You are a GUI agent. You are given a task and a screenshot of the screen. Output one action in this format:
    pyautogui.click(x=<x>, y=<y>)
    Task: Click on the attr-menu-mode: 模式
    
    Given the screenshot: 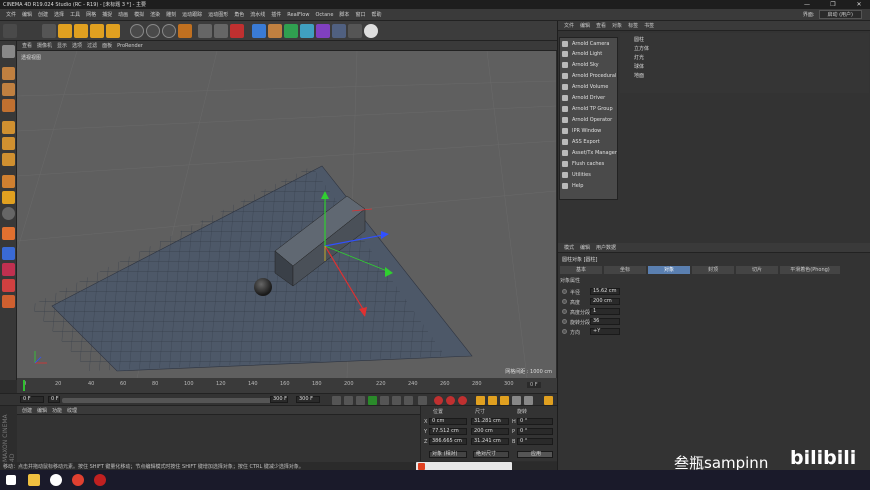 What is the action you would take?
    pyautogui.click(x=569, y=247)
    